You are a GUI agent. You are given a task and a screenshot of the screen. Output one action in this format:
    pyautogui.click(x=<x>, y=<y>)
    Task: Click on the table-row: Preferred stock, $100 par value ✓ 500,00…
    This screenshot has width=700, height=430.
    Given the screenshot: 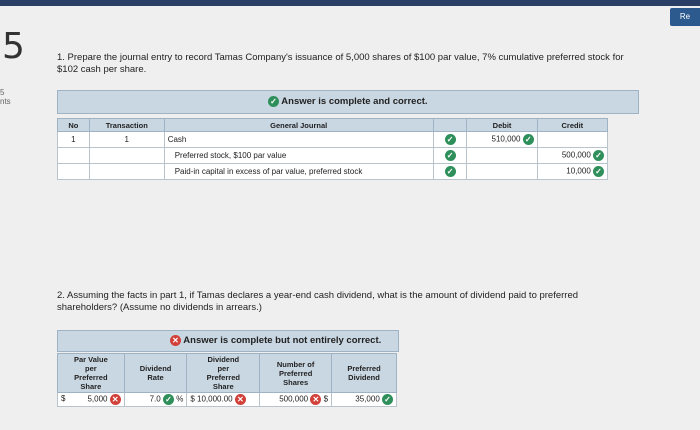 What is the action you would take?
    pyautogui.click(x=333, y=155)
    